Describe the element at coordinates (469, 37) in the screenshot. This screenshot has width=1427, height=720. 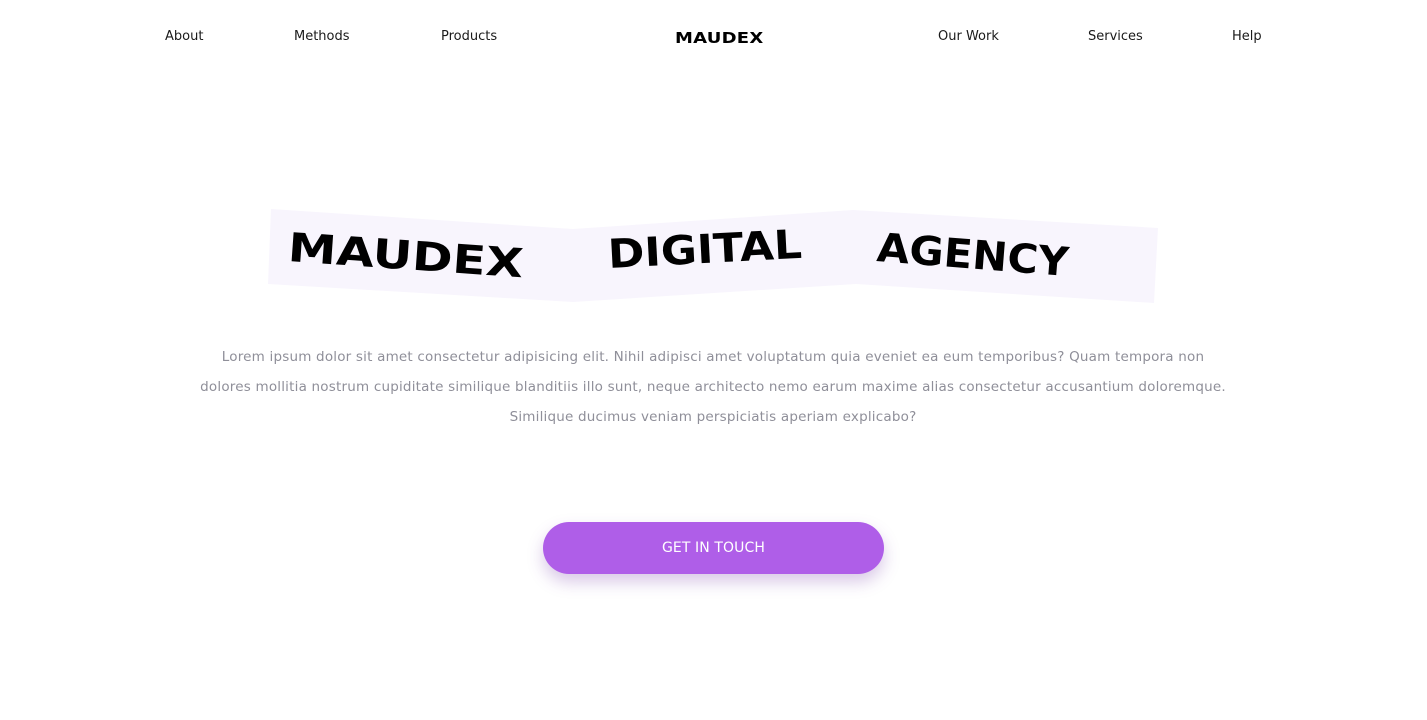
I see `nav-link-products: Products` at that location.